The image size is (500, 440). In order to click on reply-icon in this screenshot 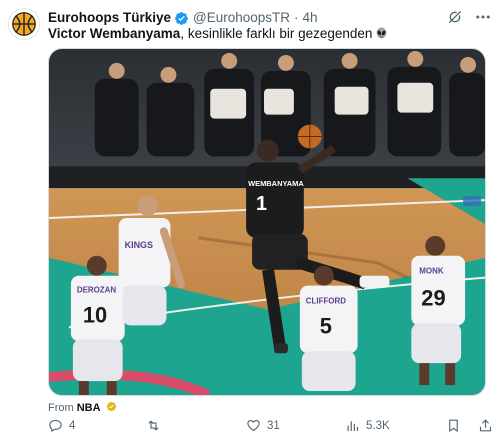, I will do `click(55, 425)`.